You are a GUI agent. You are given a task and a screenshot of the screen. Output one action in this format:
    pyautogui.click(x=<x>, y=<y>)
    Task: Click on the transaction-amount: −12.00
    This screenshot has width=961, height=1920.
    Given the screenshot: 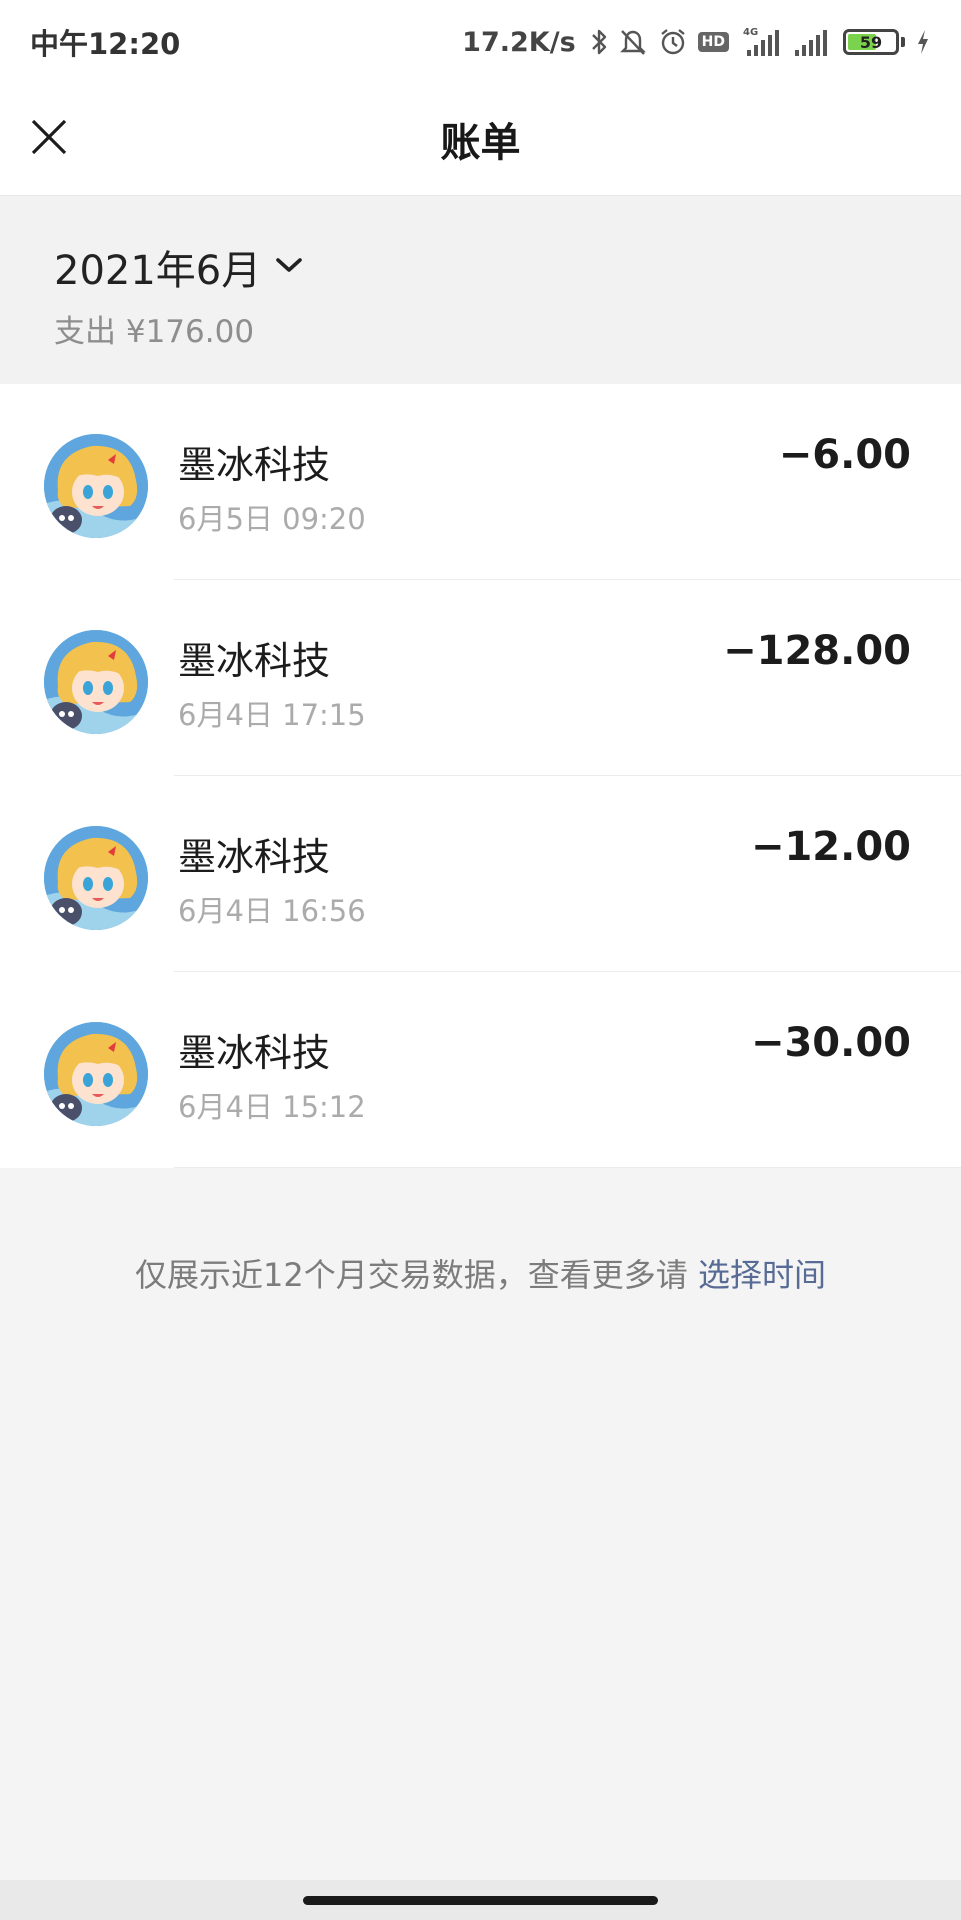 What is the action you would take?
    pyautogui.click(x=830, y=847)
    